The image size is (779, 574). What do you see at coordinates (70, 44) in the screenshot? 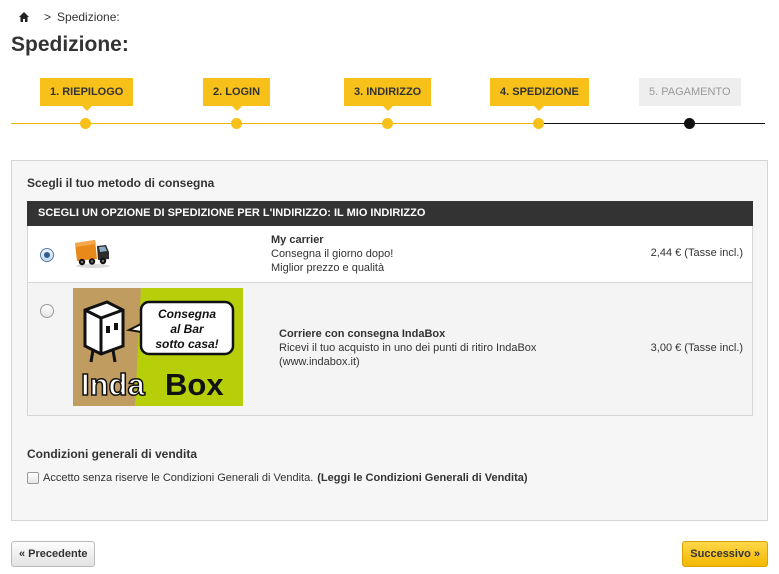
I see `page-title: Spedizione:` at bounding box center [70, 44].